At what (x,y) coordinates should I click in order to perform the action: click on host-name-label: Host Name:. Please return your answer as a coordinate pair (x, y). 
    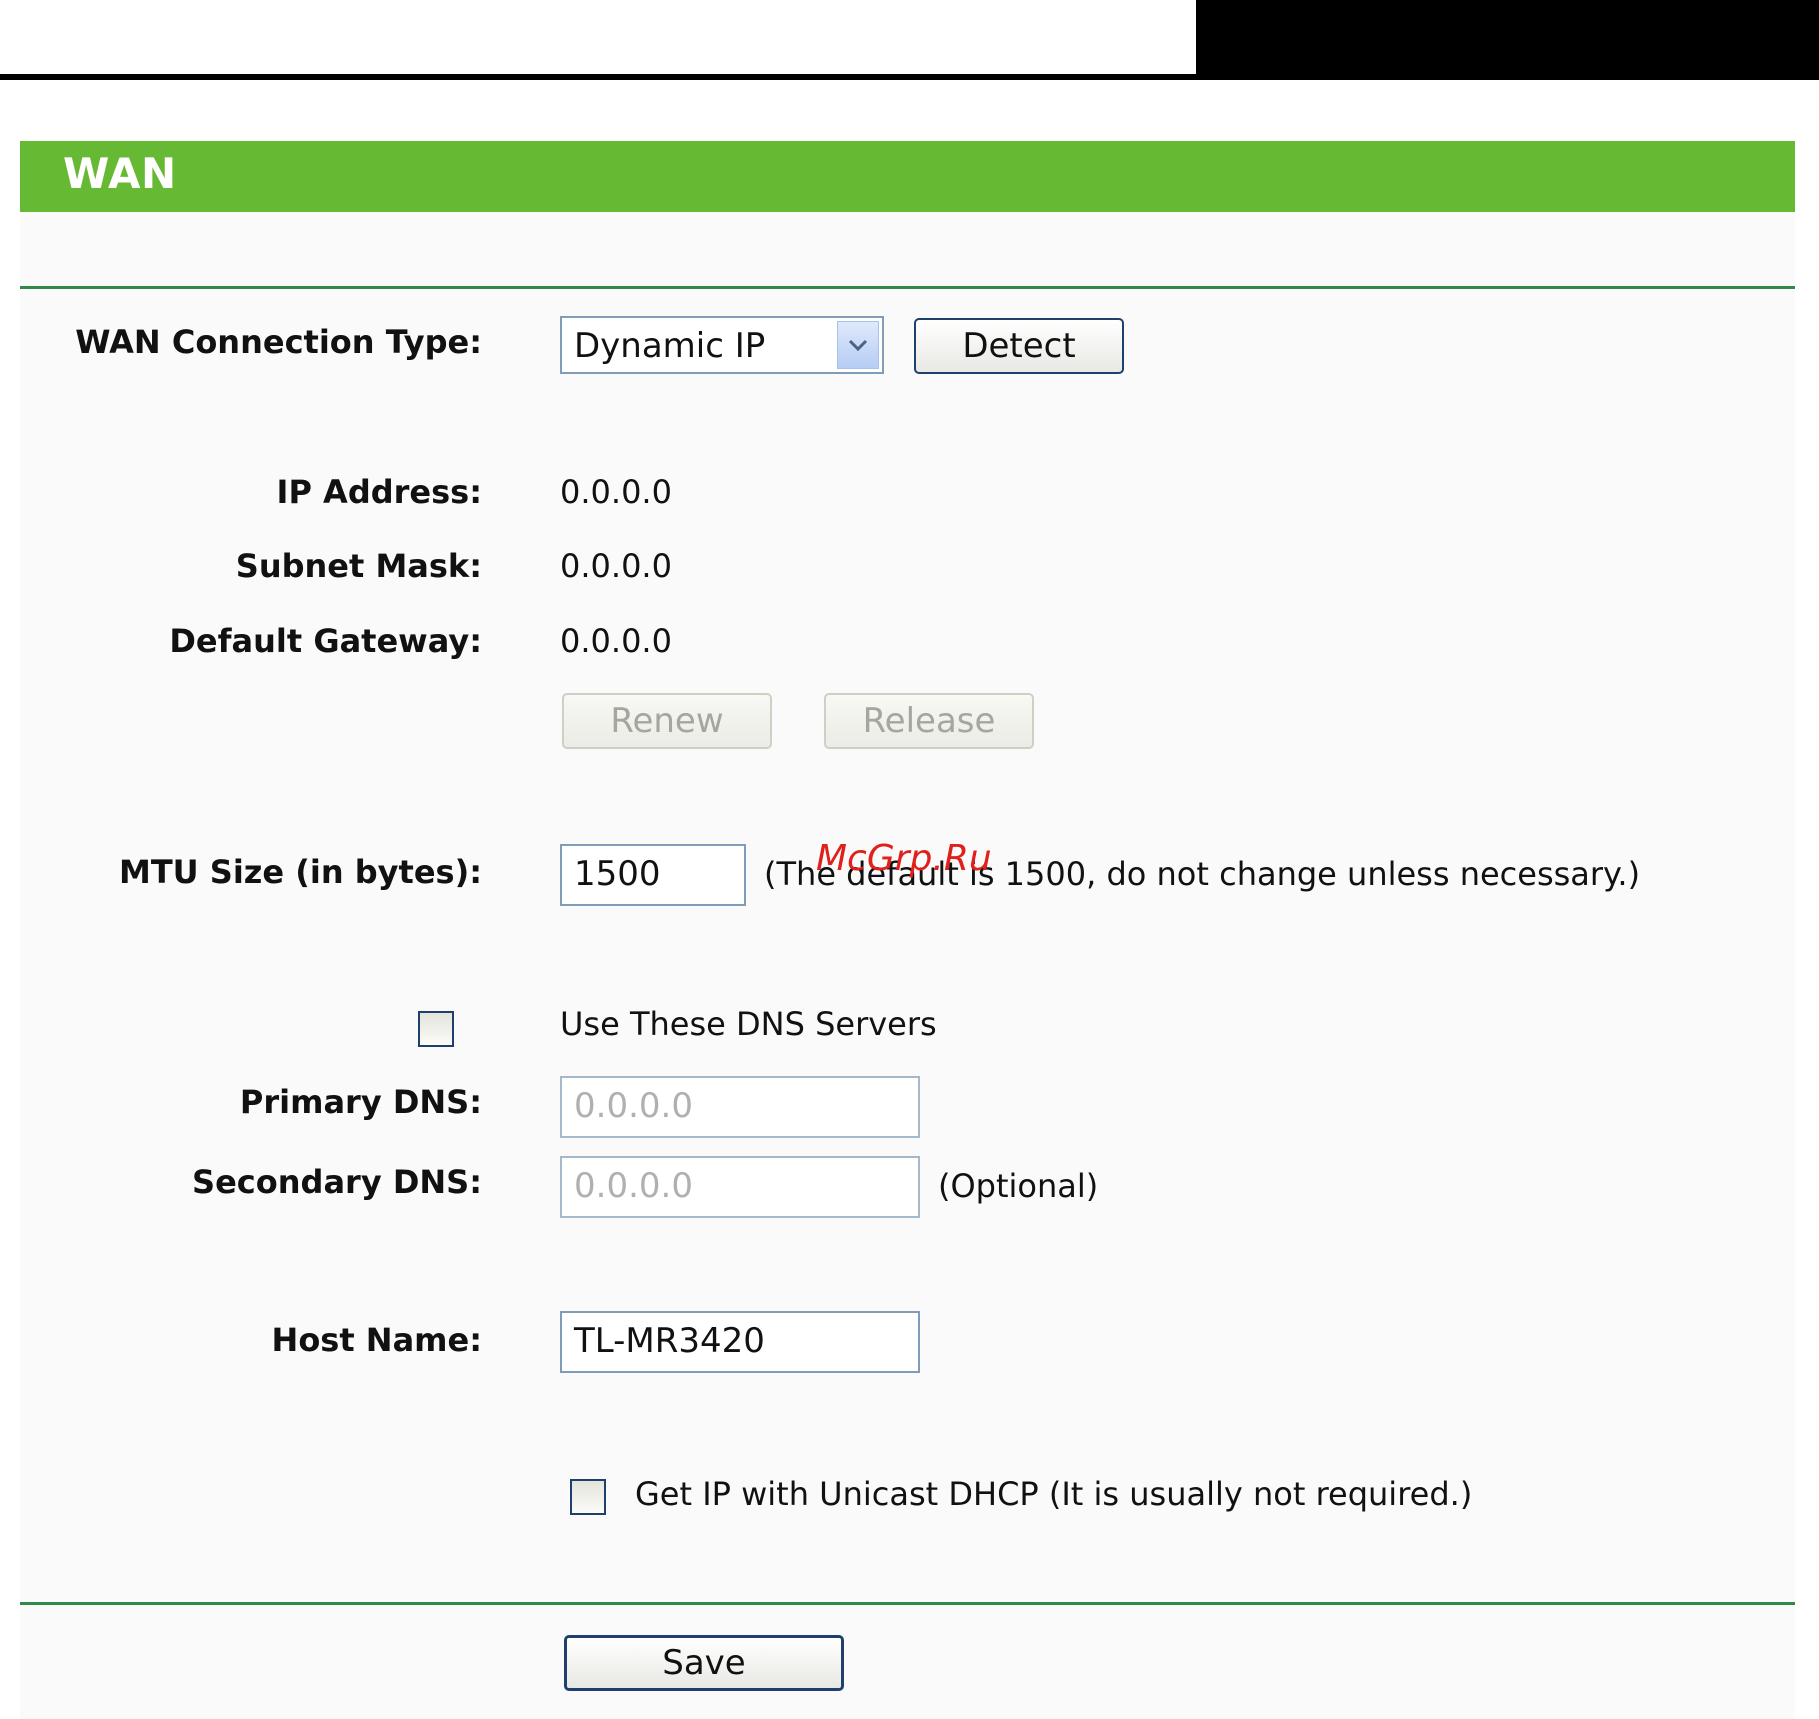
    Looking at the image, I should click on (376, 1340).